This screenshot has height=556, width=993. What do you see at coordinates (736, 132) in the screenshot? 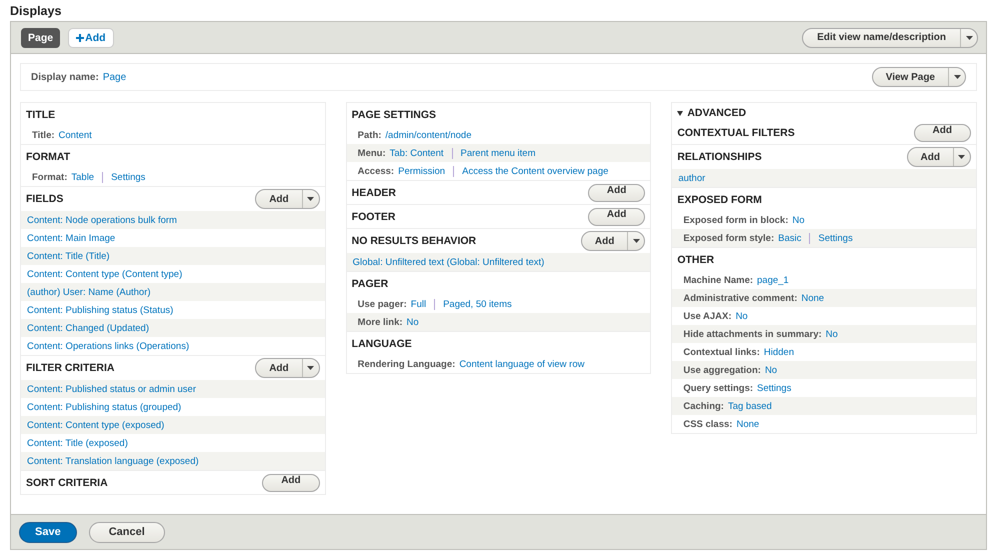
I see `section-title: CONTEXTUAL FILTERS` at bounding box center [736, 132].